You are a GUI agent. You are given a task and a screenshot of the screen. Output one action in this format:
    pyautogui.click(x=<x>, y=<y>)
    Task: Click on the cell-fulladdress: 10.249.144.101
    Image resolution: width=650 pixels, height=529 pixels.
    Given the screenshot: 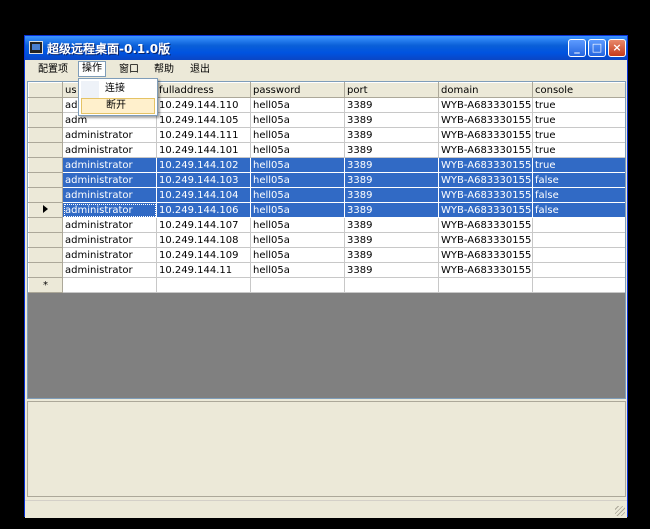 What is the action you would take?
    pyautogui.click(x=203, y=150)
    